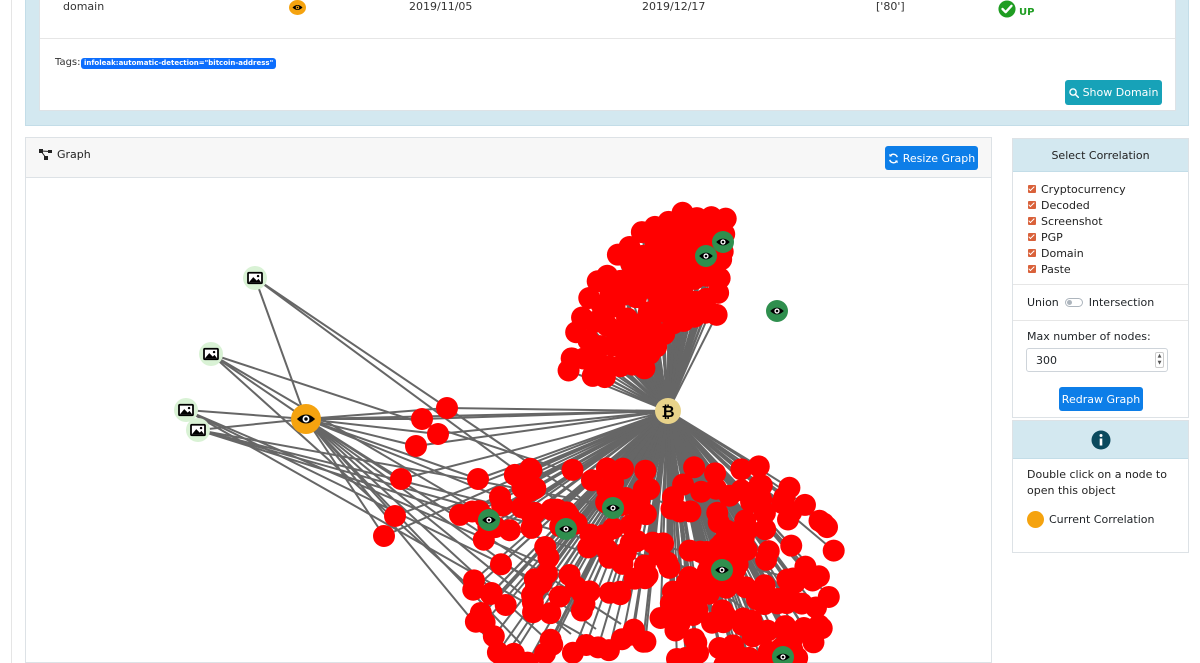 This screenshot has height=663, width=1200. I want to click on legend-label: Current Correlation, so click(1102, 519).